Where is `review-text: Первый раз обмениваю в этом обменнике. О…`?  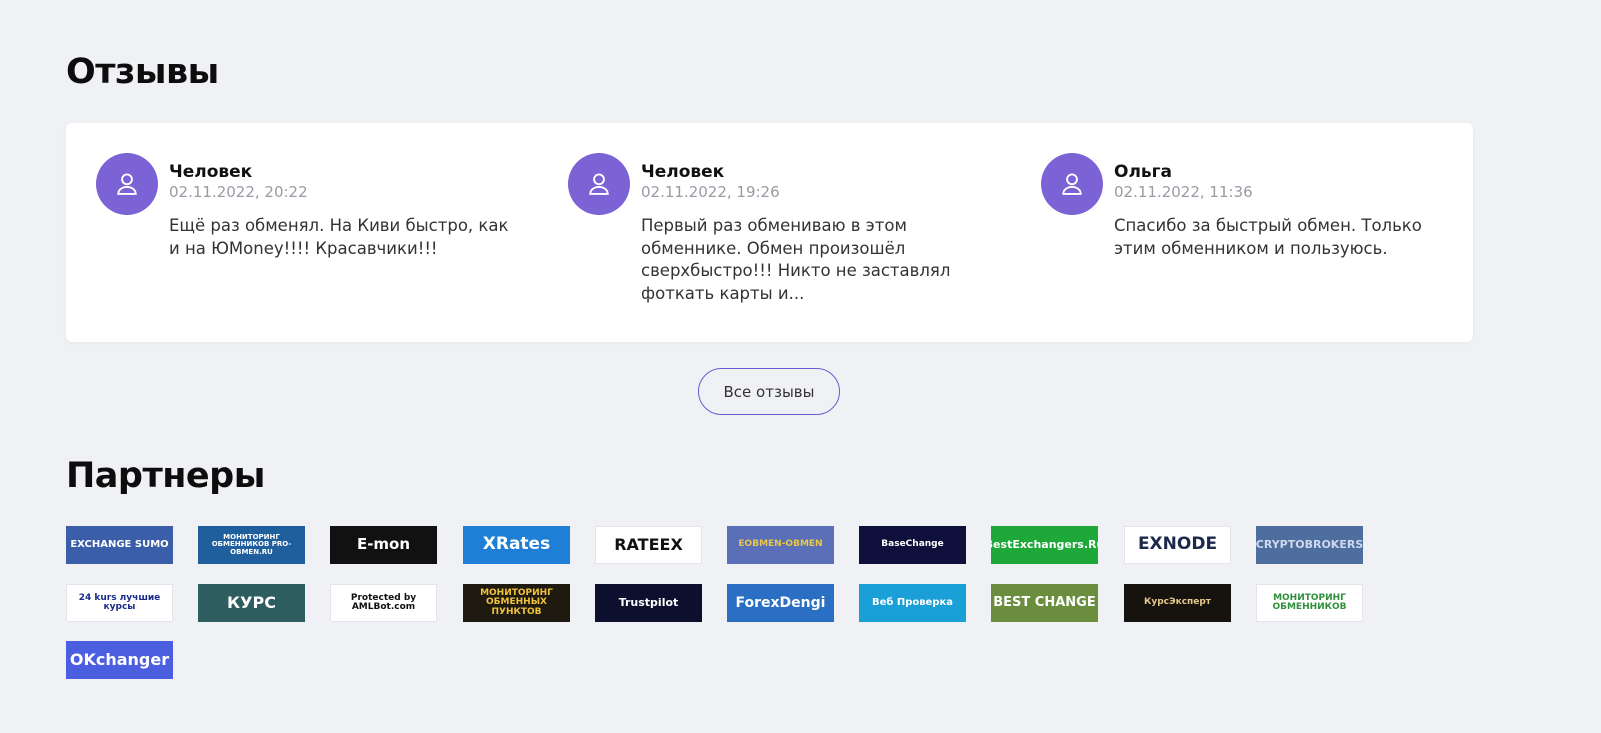
review-text: Первый раз обмениваю в этом обменнике. О… is located at coordinates (796, 259).